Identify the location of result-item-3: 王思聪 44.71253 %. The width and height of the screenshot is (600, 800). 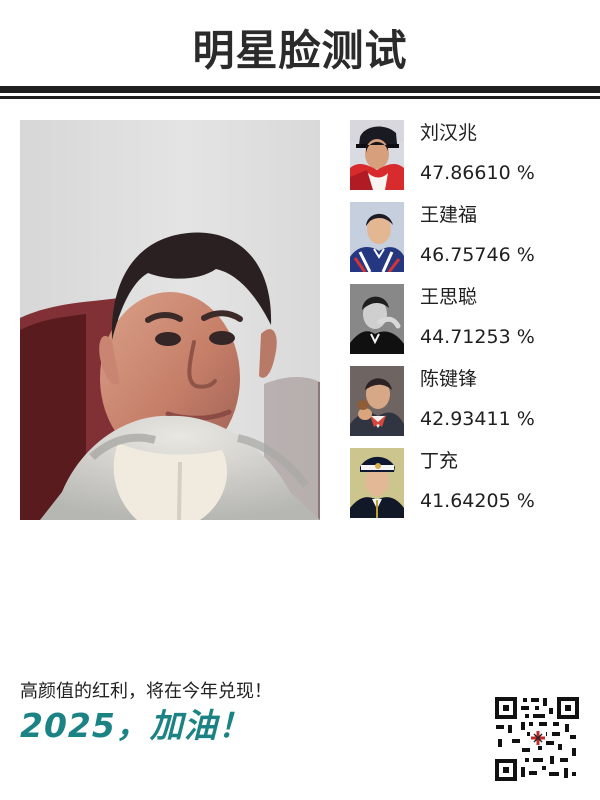
(465, 319).